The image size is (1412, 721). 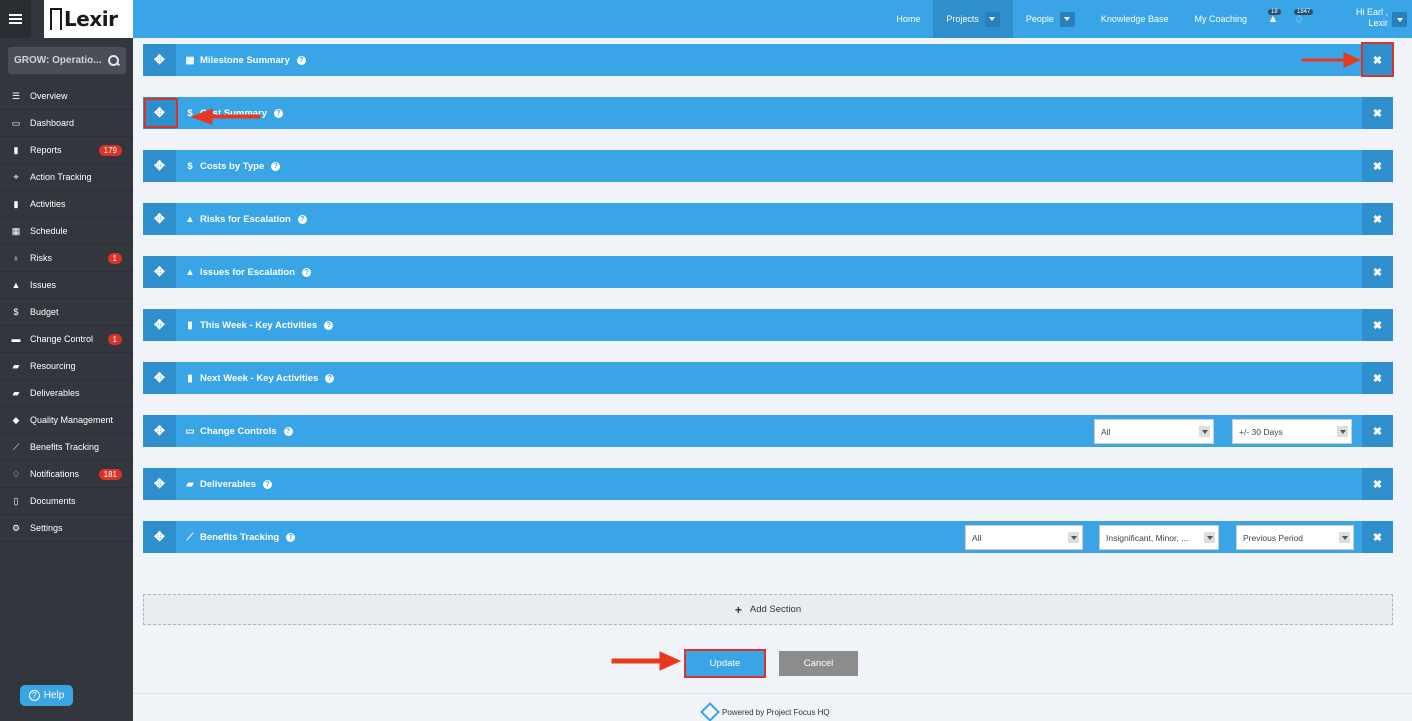 What do you see at coordinates (66, 528) in the screenshot?
I see `sidebar-item-settings: ⚙ Settings` at bounding box center [66, 528].